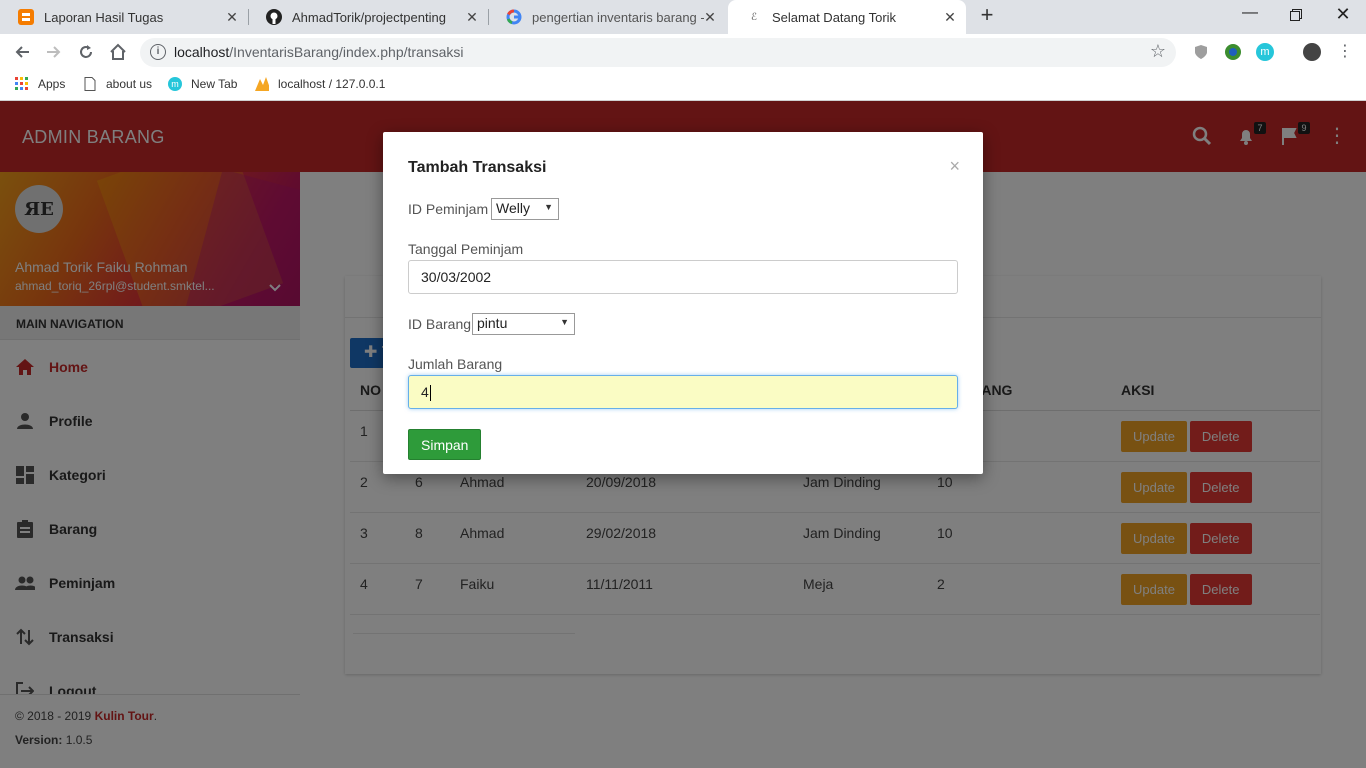 This screenshot has width=1366, height=768. What do you see at coordinates (456, 277) in the screenshot?
I see `input-value: 30/03/2002` at bounding box center [456, 277].